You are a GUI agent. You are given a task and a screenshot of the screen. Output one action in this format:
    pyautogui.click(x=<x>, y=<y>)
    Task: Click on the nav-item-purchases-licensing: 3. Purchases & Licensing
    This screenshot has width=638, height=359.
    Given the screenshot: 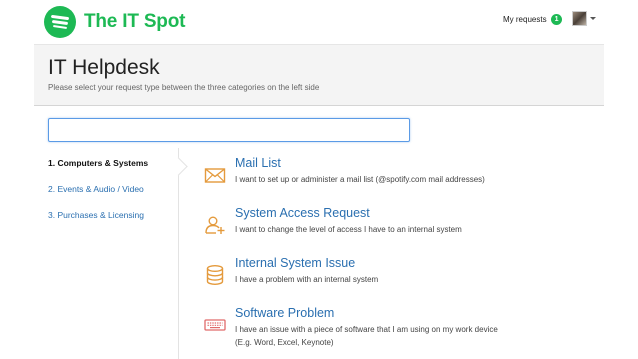 What is the action you would take?
    pyautogui.click(x=106, y=215)
    